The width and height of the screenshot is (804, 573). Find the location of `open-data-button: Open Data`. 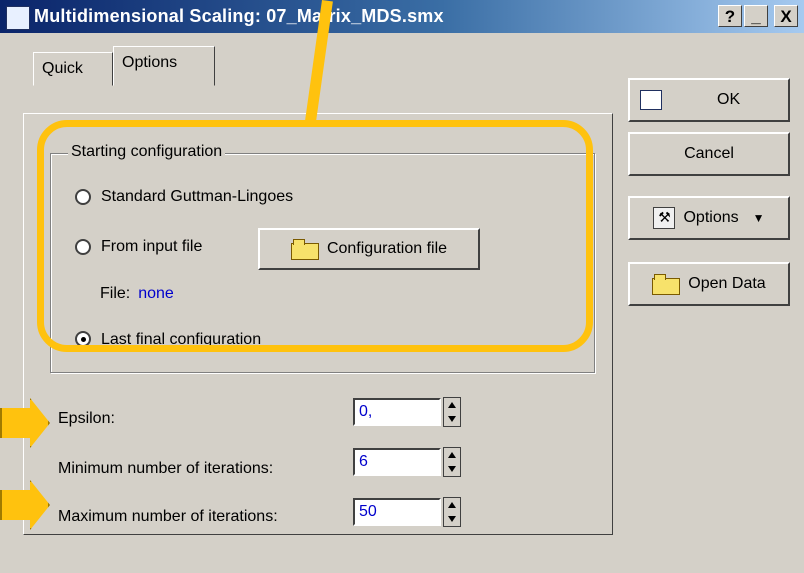

open-data-button: Open Data is located at coordinates (709, 284).